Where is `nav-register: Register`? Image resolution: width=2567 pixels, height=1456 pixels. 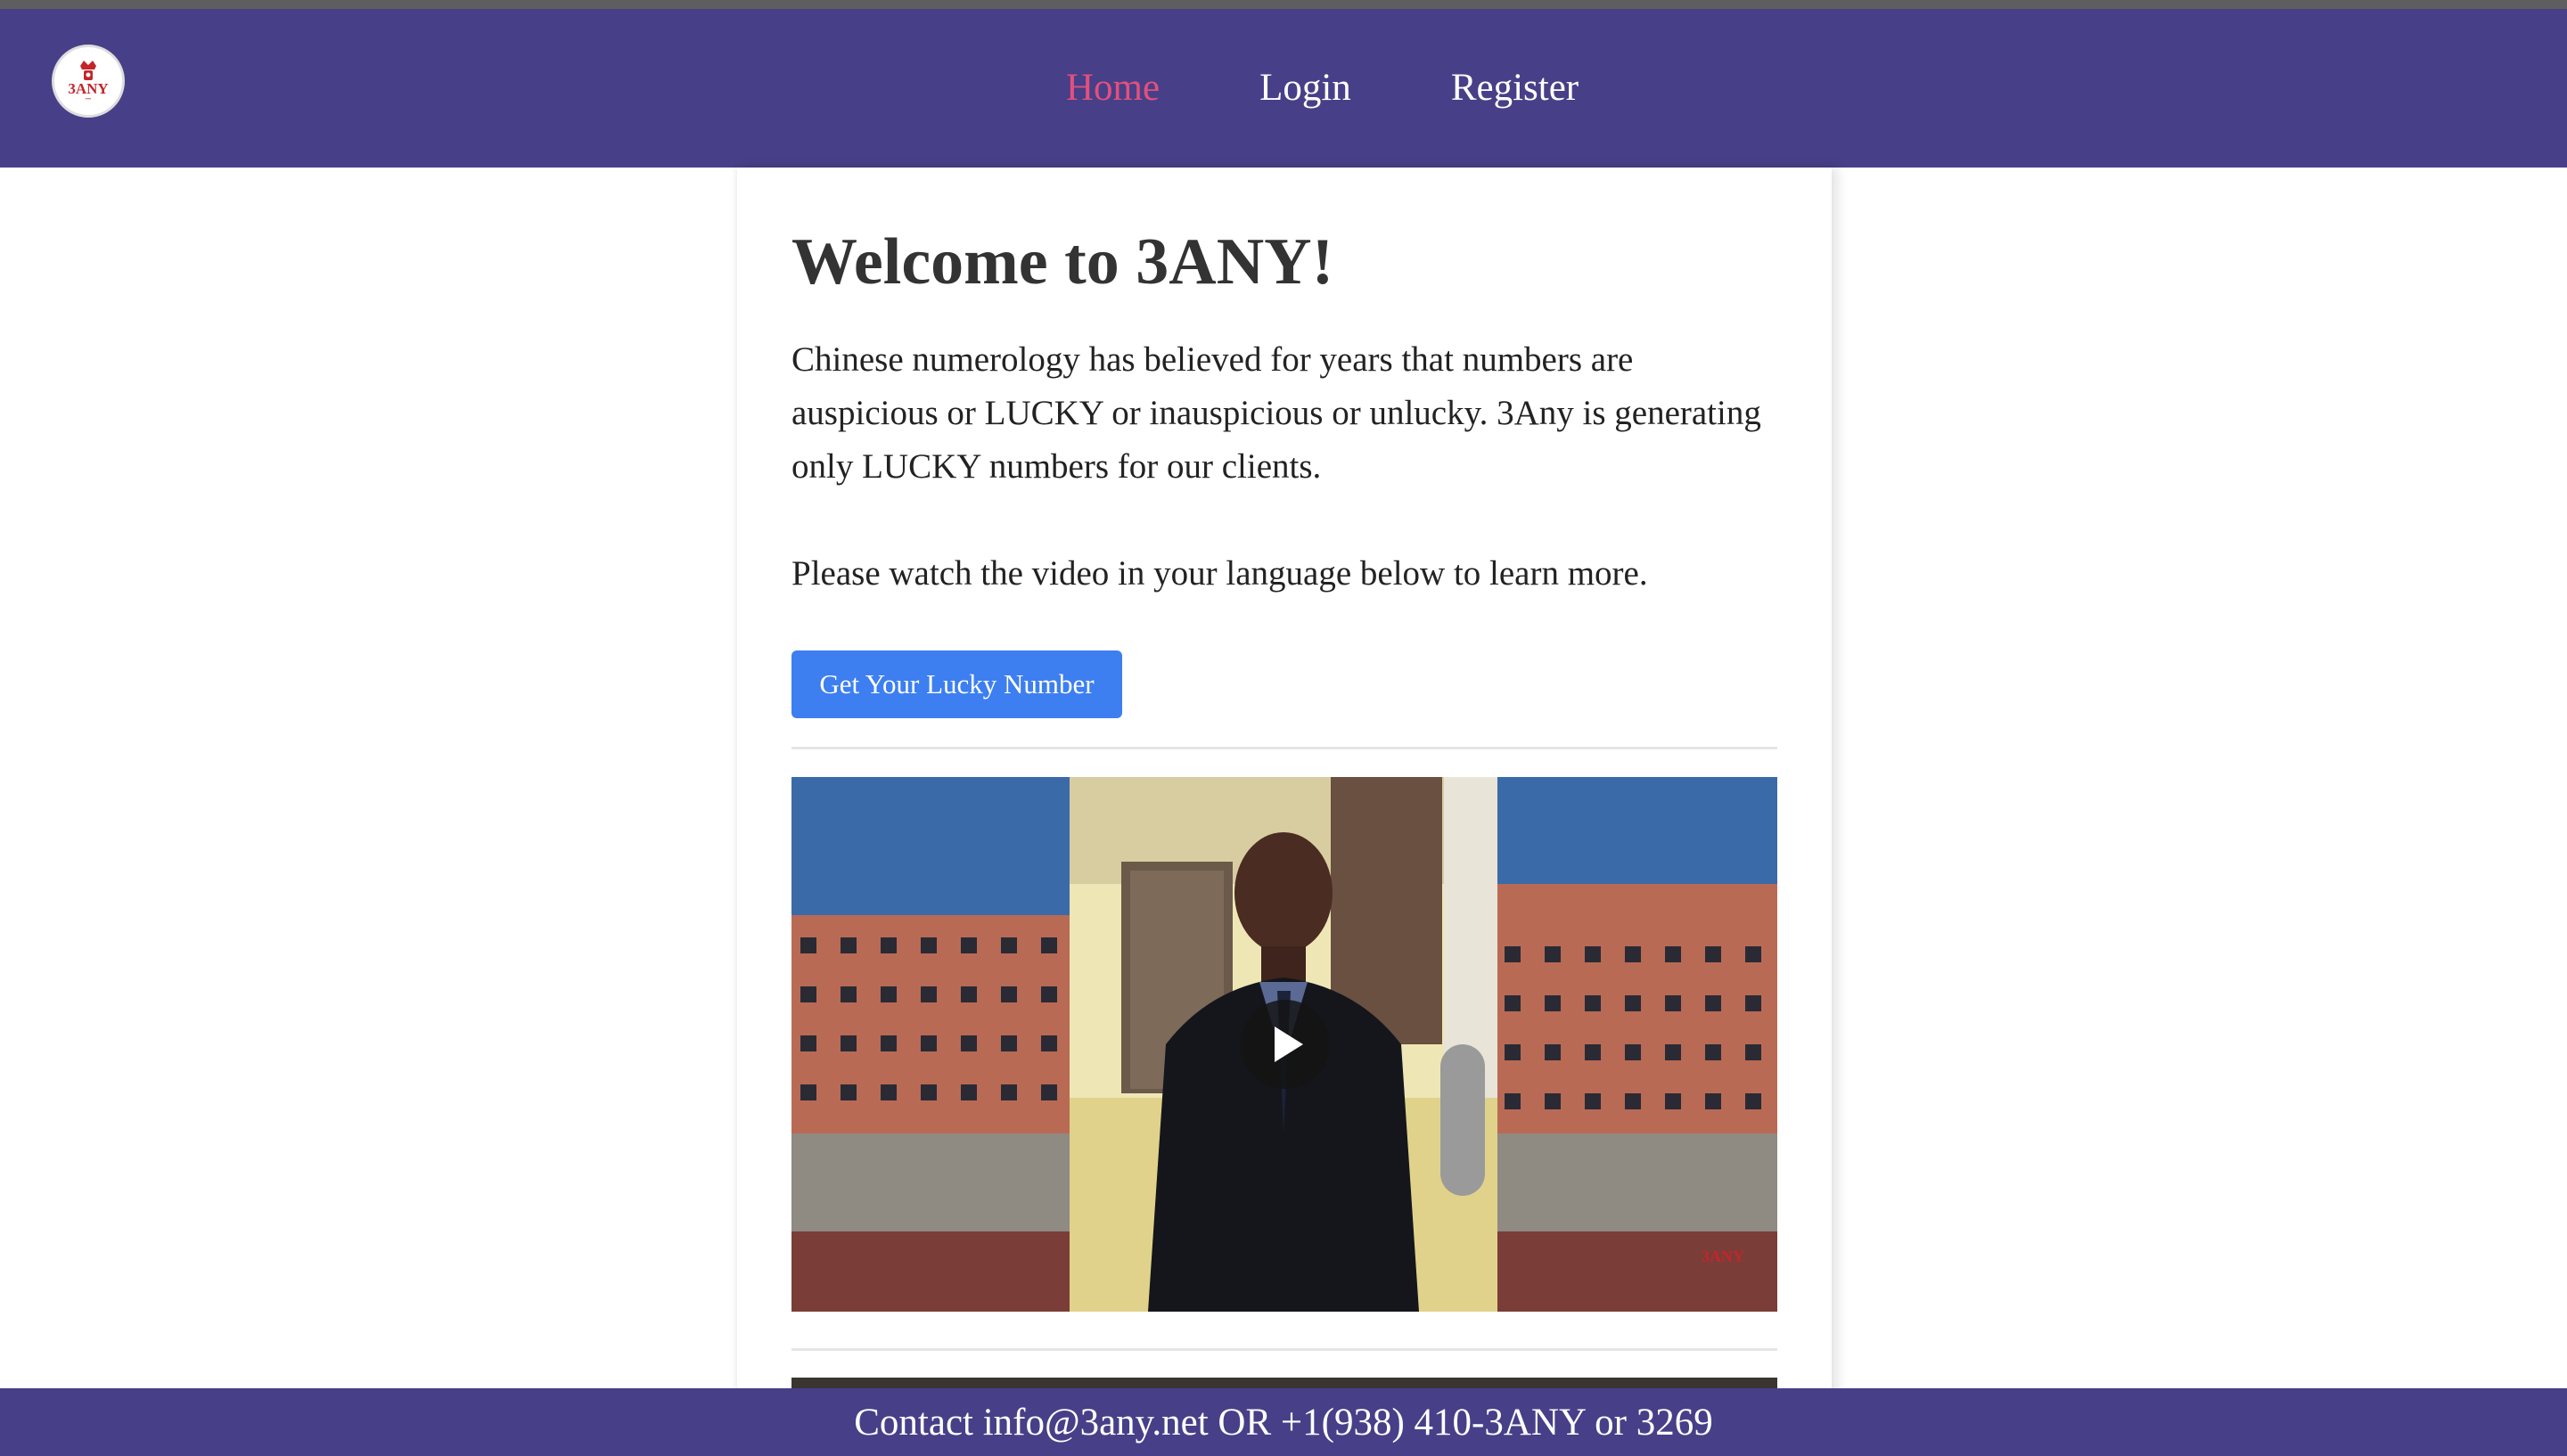 nav-register: Register is located at coordinates (1515, 88).